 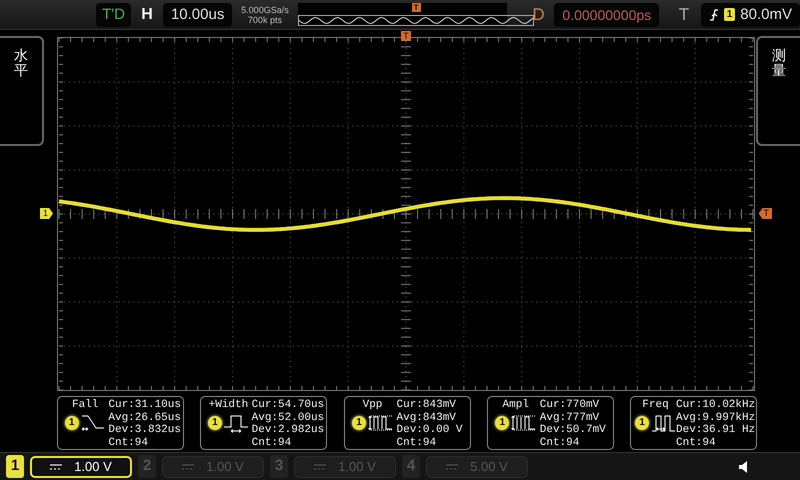 I want to click on current-value: Cur:843mV, so click(x=426, y=405).